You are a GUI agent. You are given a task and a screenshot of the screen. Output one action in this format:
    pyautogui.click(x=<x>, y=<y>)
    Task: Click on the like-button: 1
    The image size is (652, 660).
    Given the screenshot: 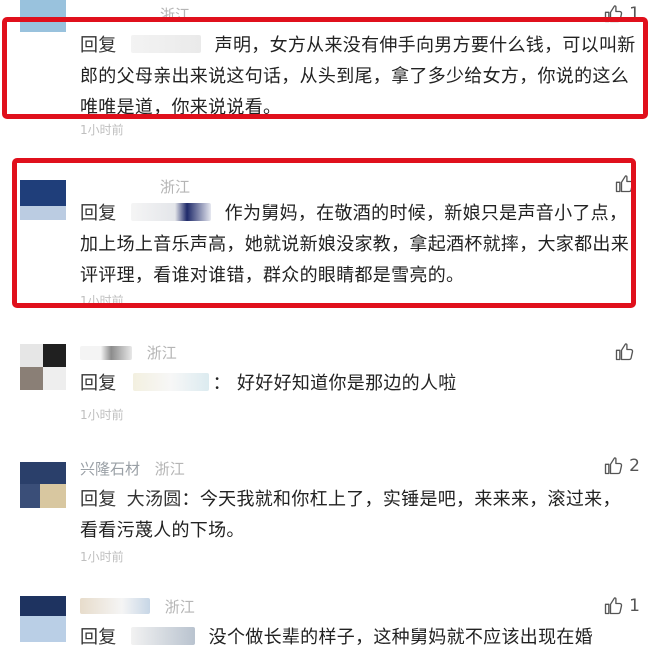 What is the action you would take?
    pyautogui.click(x=621, y=606)
    